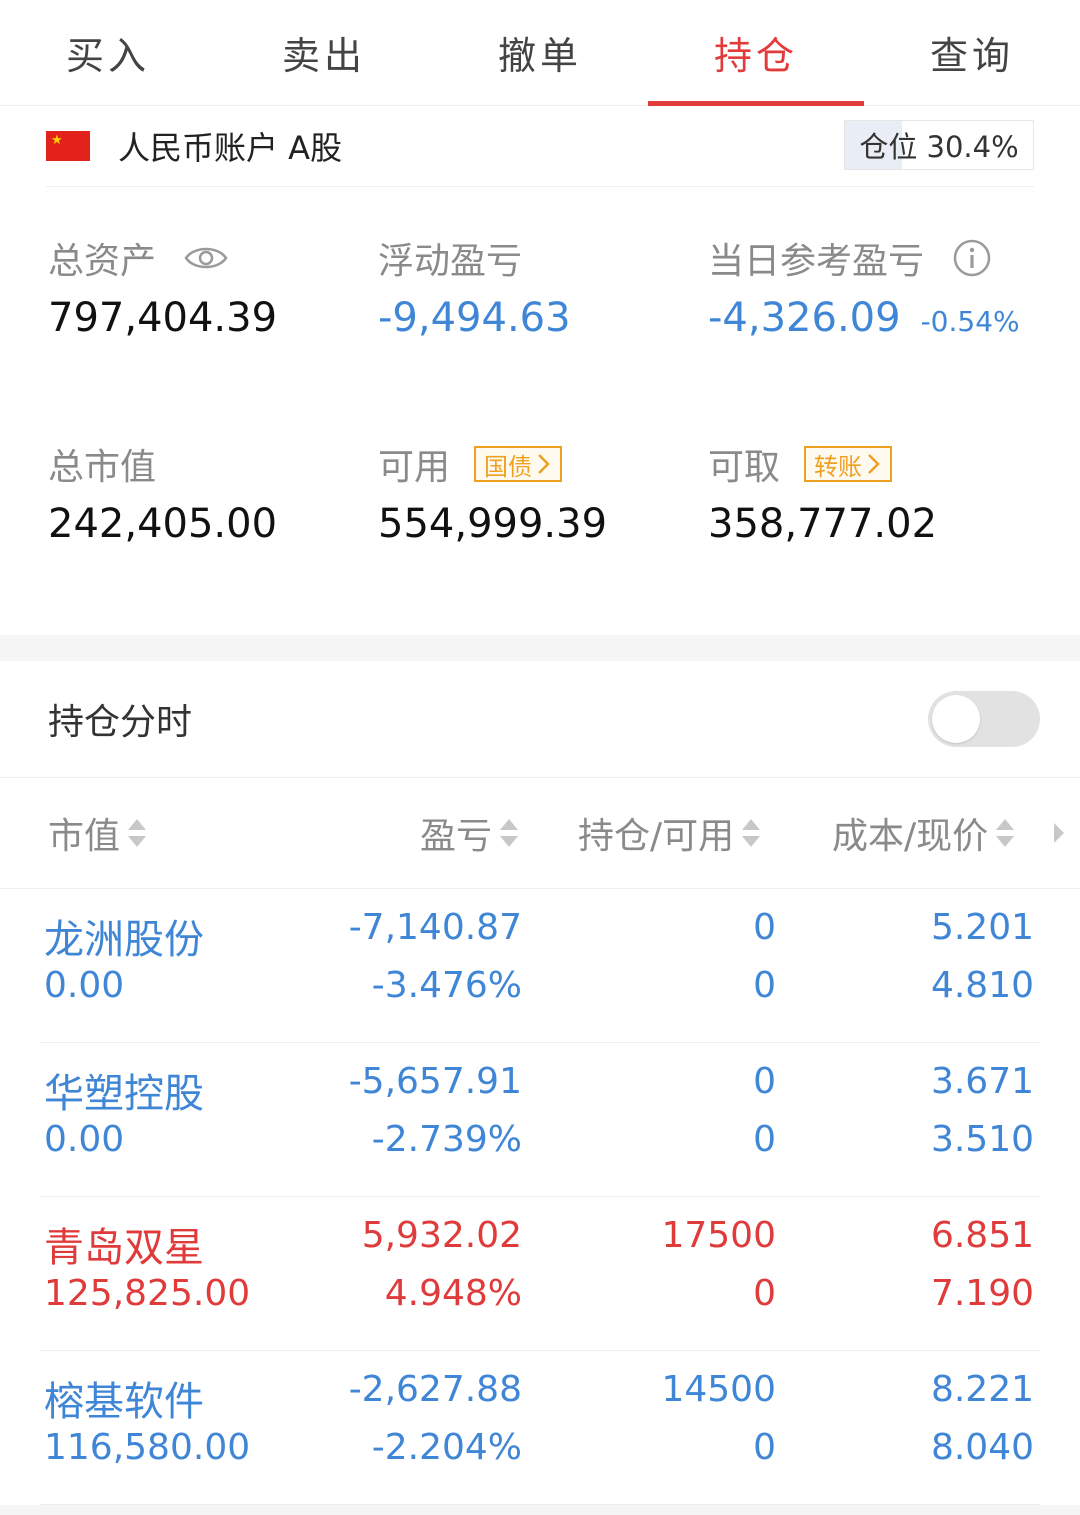 This screenshot has height=1515, width=1080. I want to click on position-ratio-badge: 仓位 30.4%, so click(939, 145).